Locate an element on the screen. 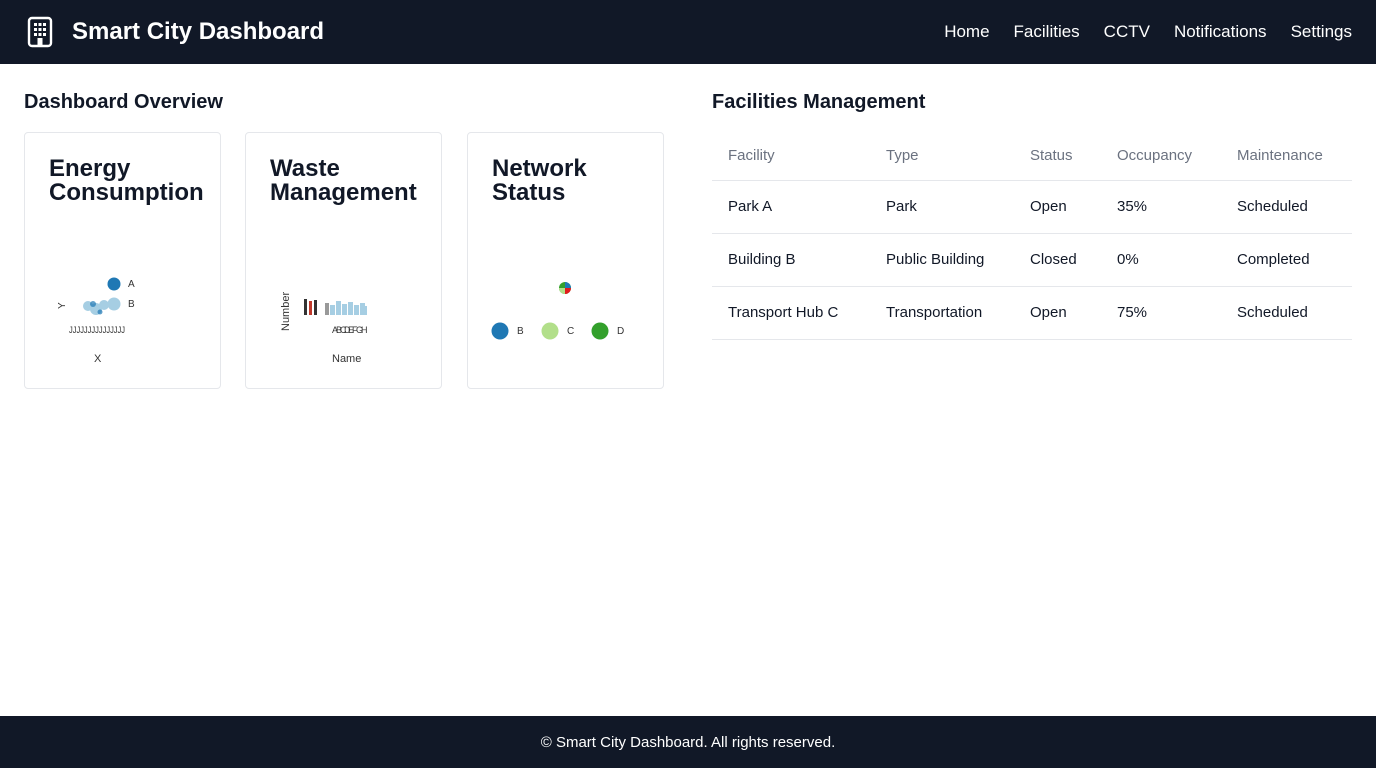 The height and width of the screenshot is (768, 1376). occupancy-cell: 35% is located at coordinates (1161, 207).